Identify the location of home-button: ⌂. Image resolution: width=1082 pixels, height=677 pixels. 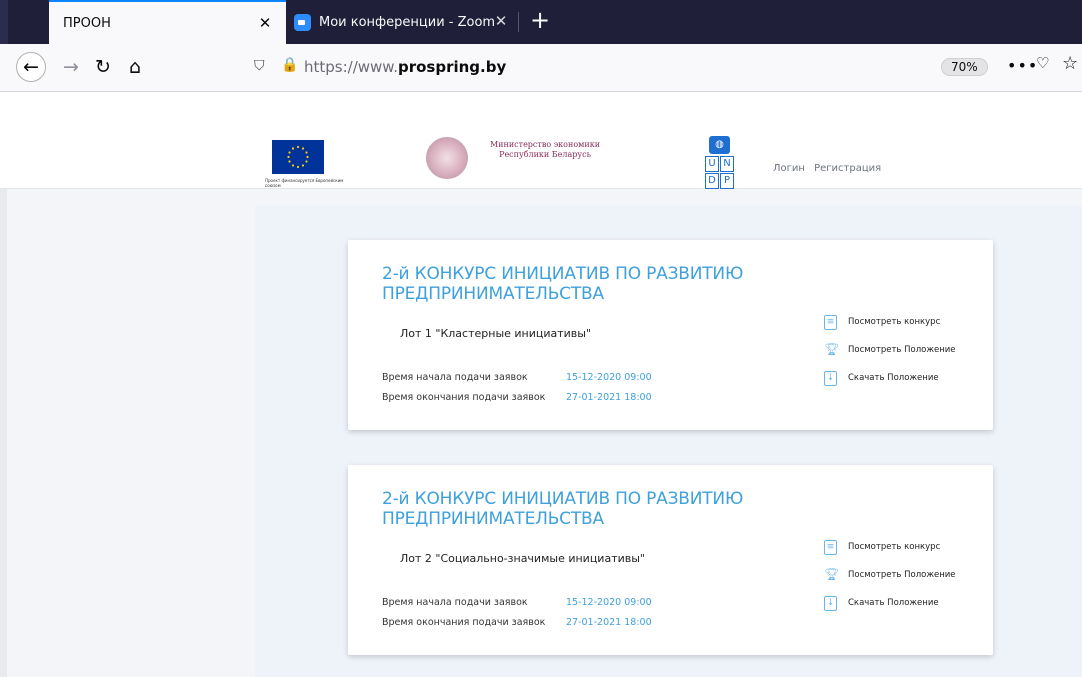
(135, 67).